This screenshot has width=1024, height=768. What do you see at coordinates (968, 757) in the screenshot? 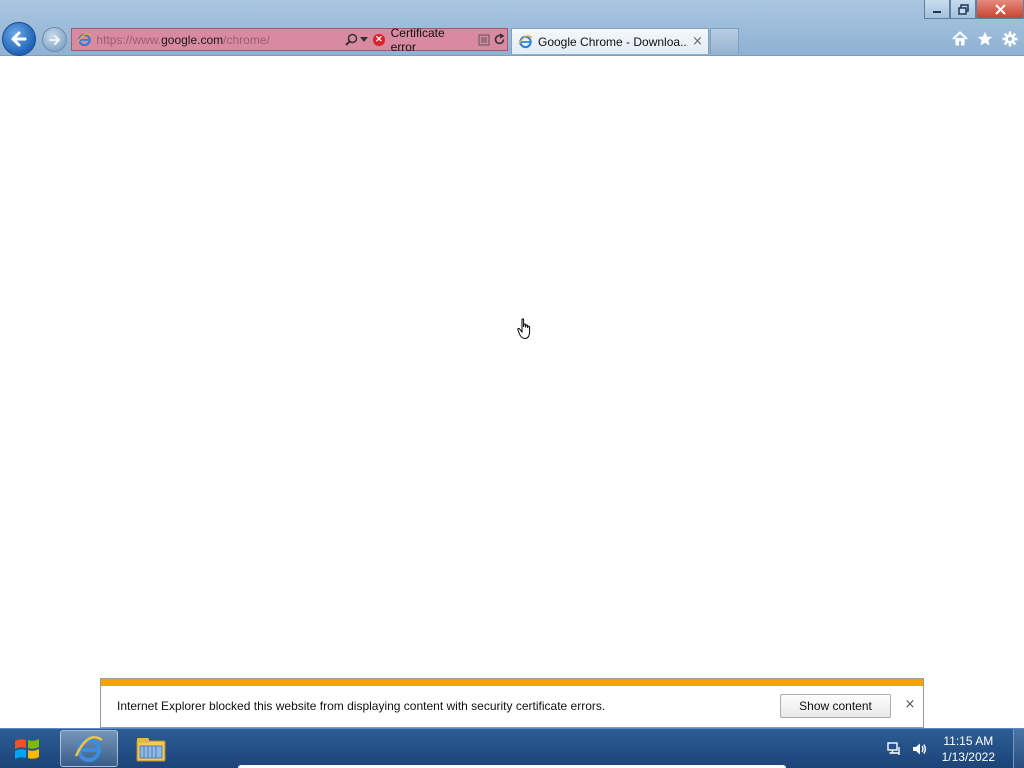
I see `clock-date: 1/13/2022` at bounding box center [968, 757].